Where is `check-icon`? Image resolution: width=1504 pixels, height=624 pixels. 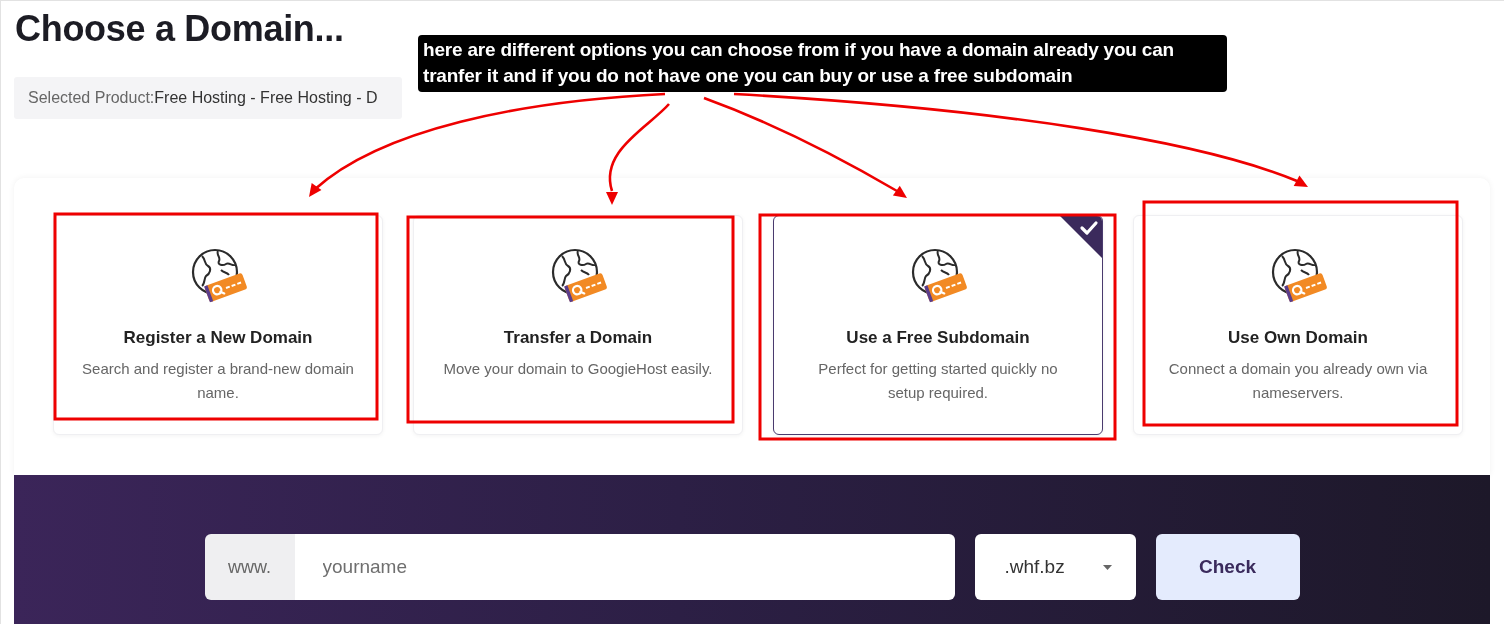 check-icon is located at coordinates (1081, 237).